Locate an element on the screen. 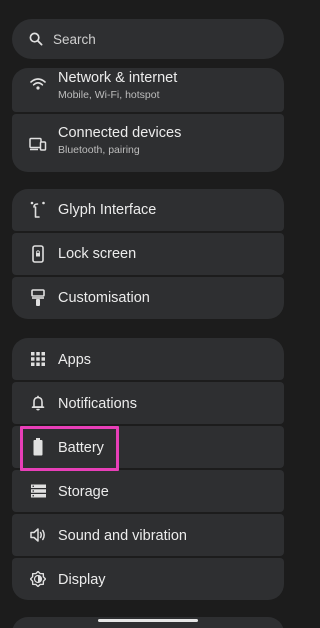  settings-item-title: Display is located at coordinates (82, 580).